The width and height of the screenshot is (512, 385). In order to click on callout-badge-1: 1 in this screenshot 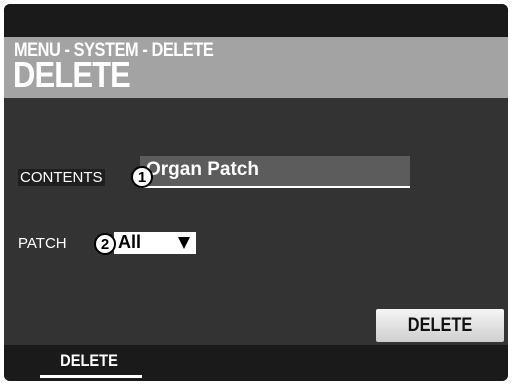, I will do `click(142, 177)`.